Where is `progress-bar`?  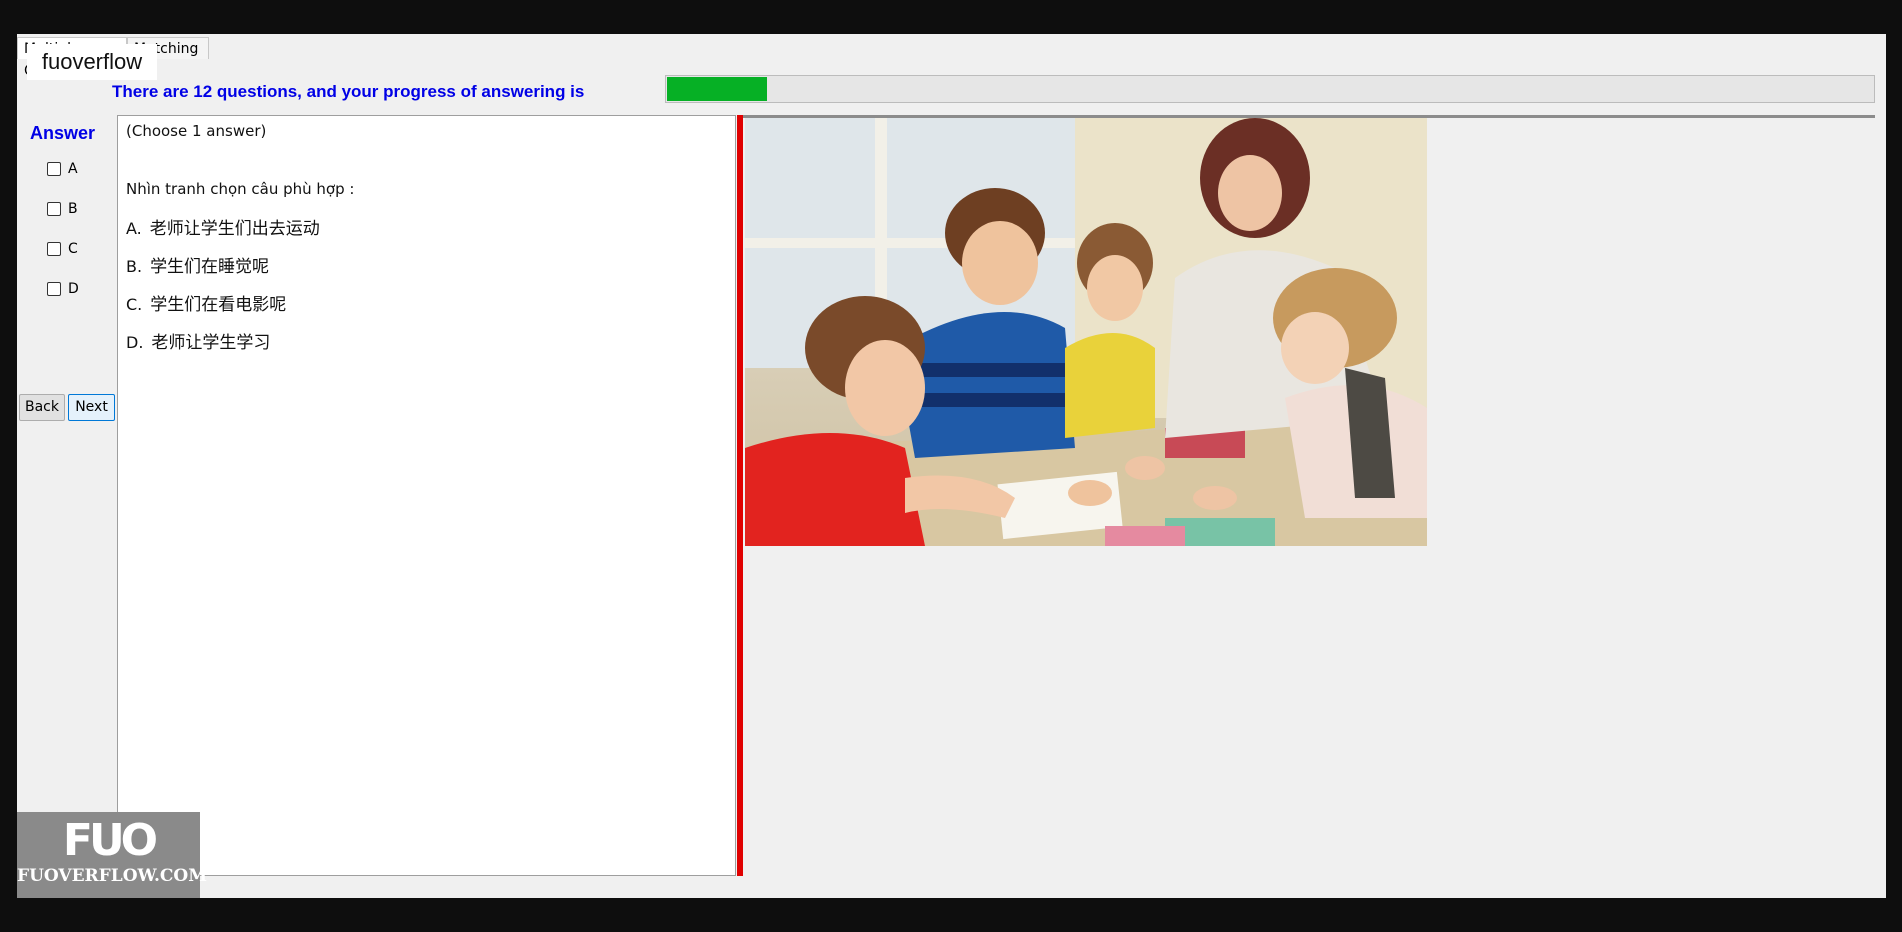
progress-bar is located at coordinates (1270, 89).